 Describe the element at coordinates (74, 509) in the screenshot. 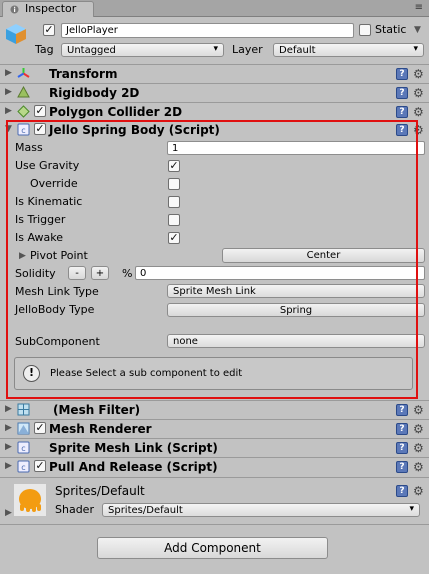

I see `shader-label: Shader` at that location.